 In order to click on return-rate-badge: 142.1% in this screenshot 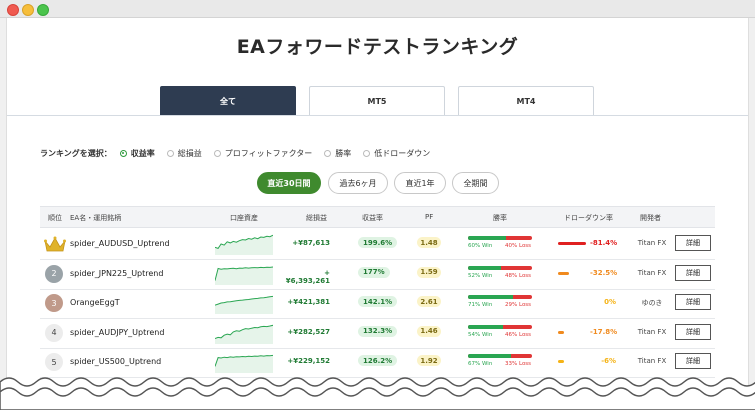, I will do `click(378, 301)`.